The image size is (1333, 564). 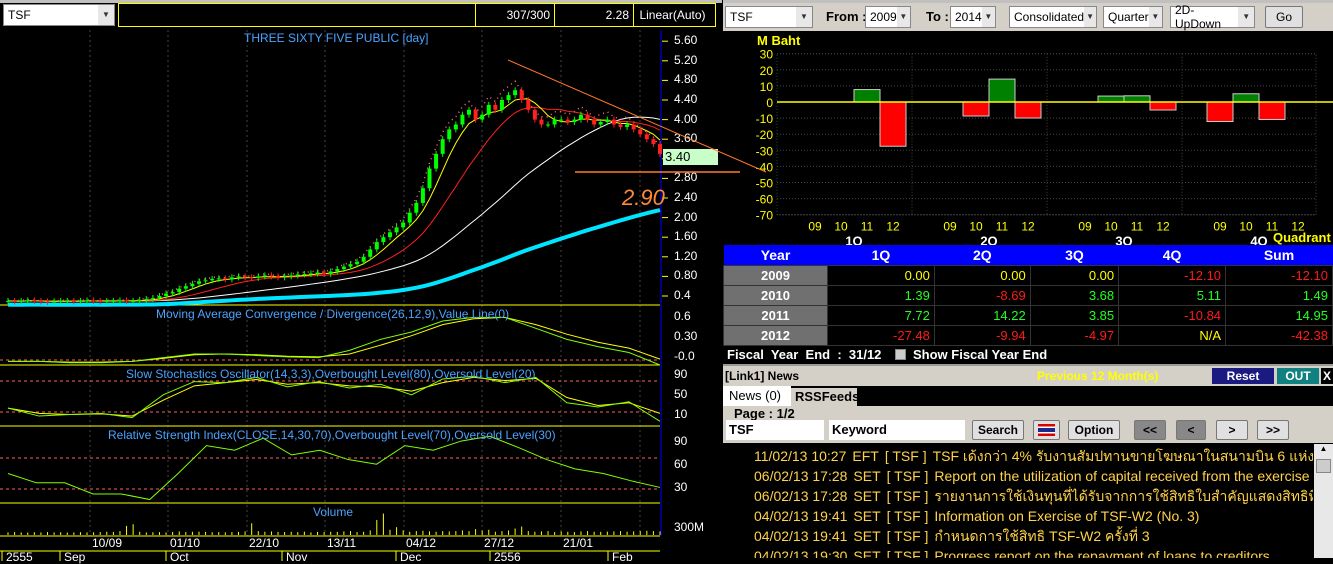 I want to click on period-value: Quarter, so click(x=1128, y=17).